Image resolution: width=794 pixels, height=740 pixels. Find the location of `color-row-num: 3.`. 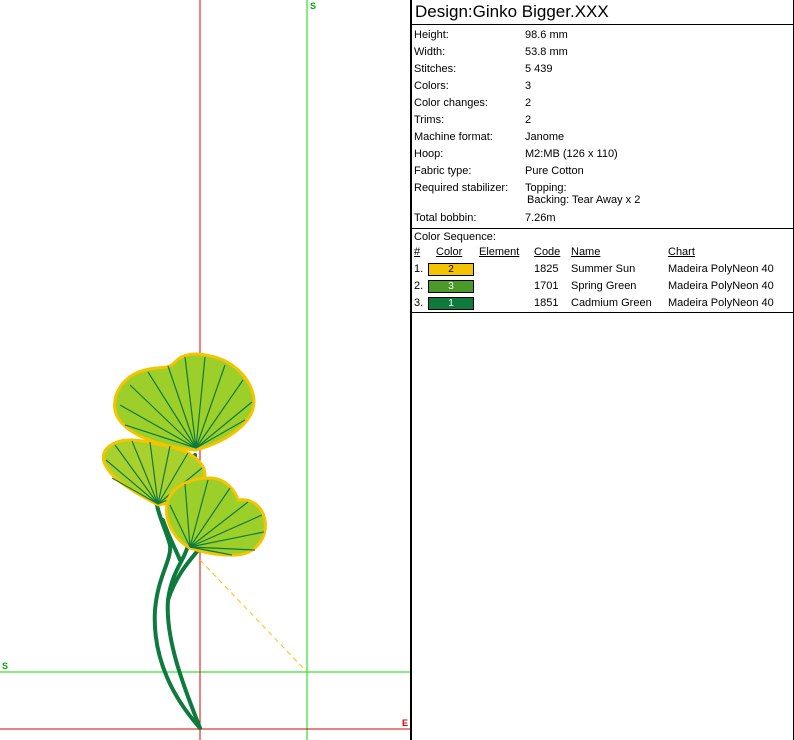

color-row-num: 3. is located at coordinates (419, 303).